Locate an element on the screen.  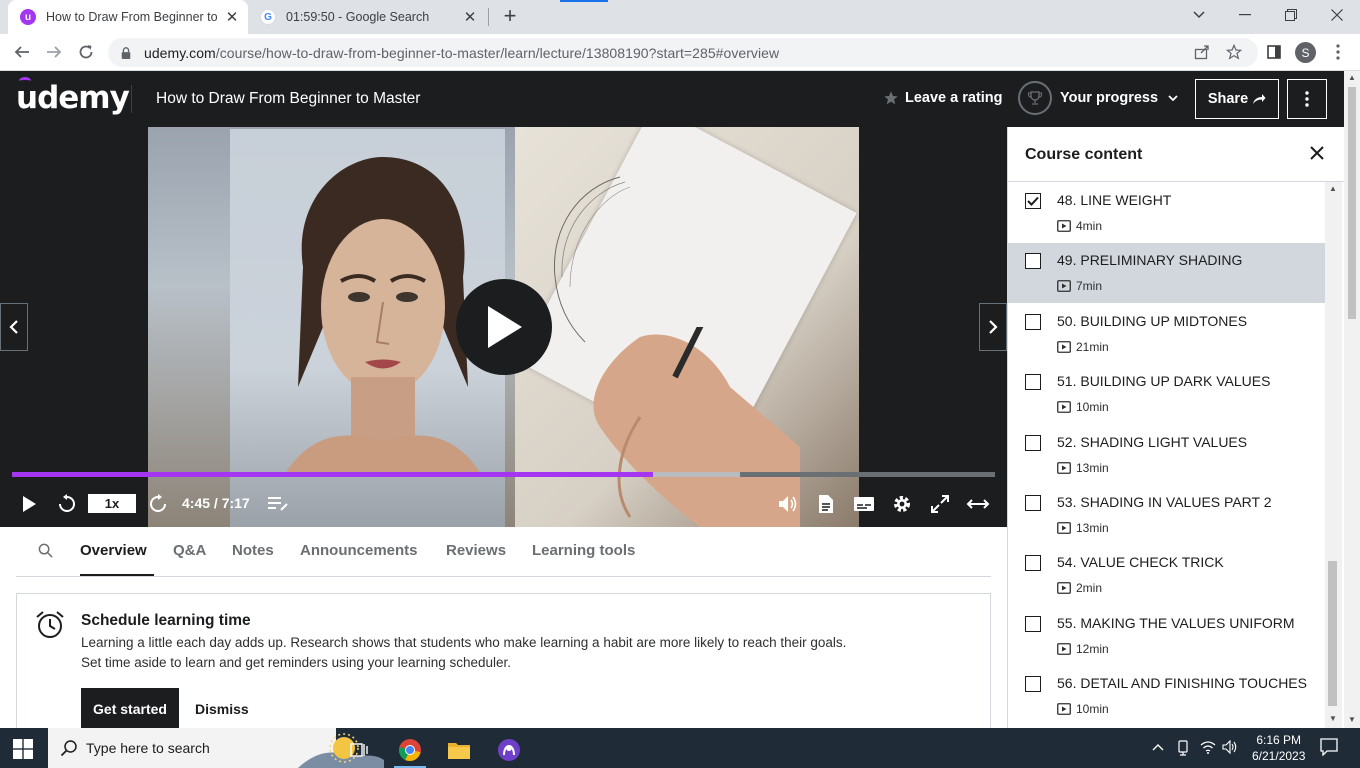
lecture-item: 52. SHADING LIGHT VALUES 13min is located at coordinates (1167, 455).